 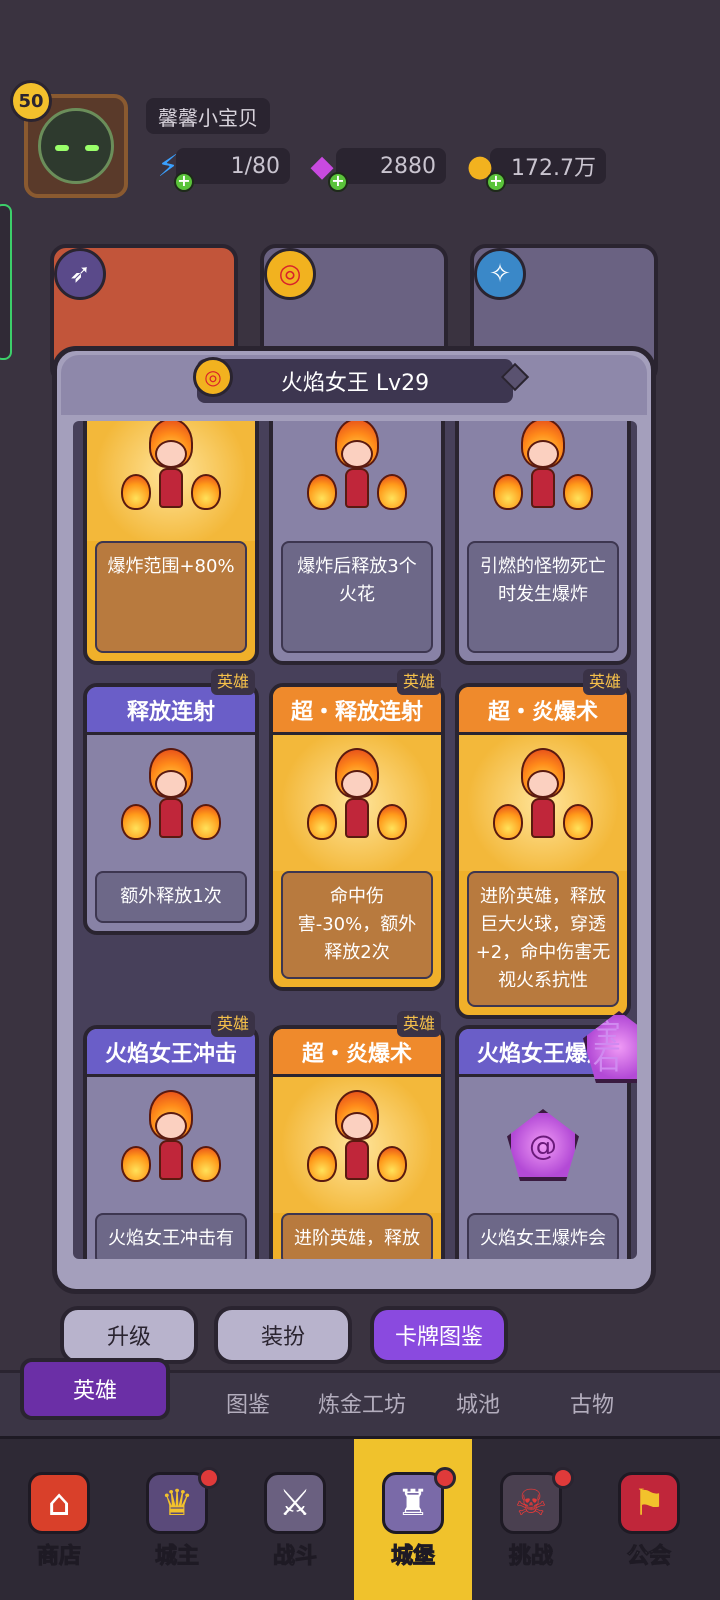 What do you see at coordinates (478, 1403) in the screenshot?
I see `tab-city: 城池` at bounding box center [478, 1403].